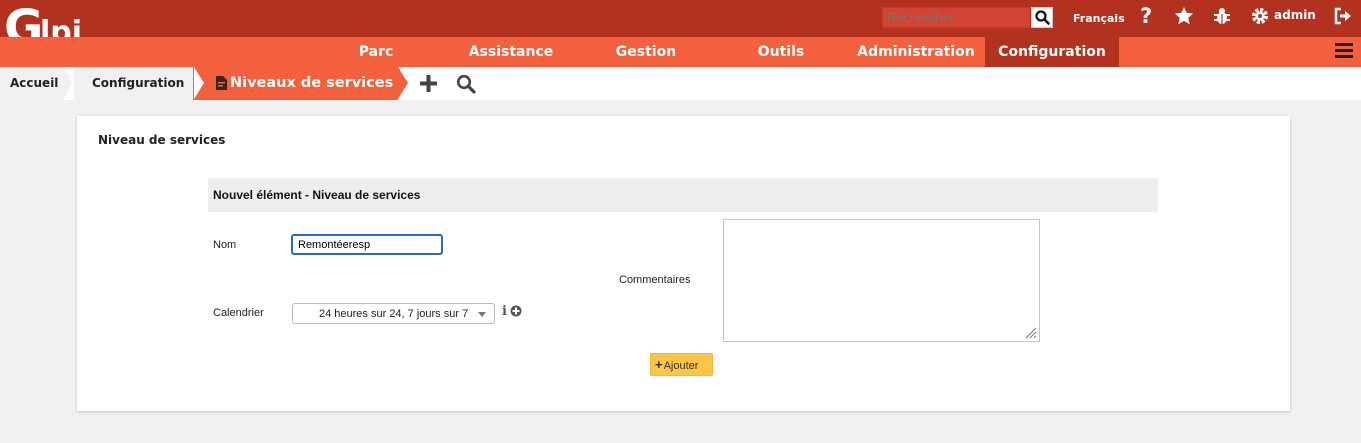 The width and height of the screenshot is (1361, 443). I want to click on language-selector: Français, so click(1099, 18).